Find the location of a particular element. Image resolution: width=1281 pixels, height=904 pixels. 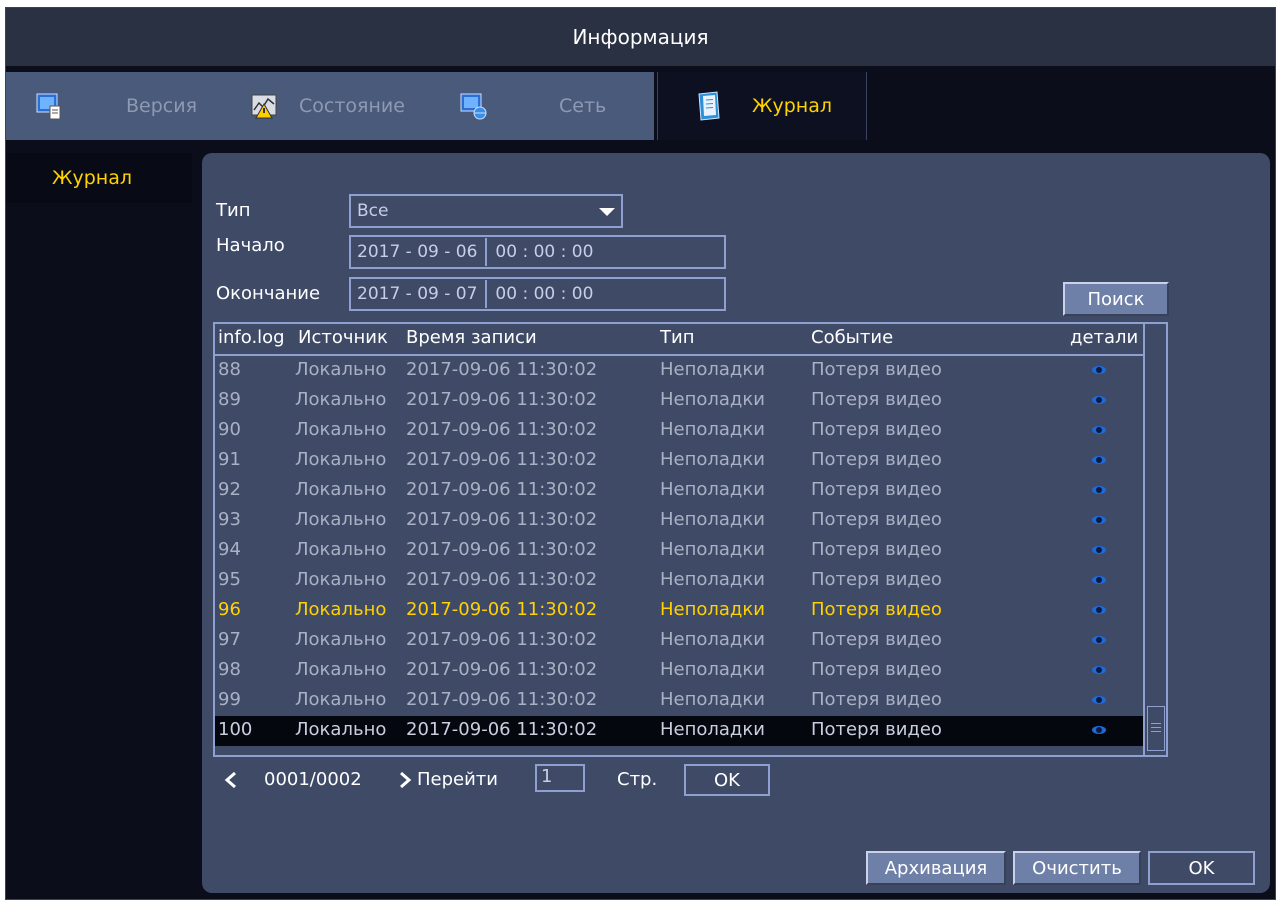

start-date: 2017 - 09 - 06 is located at coordinates (417, 252).